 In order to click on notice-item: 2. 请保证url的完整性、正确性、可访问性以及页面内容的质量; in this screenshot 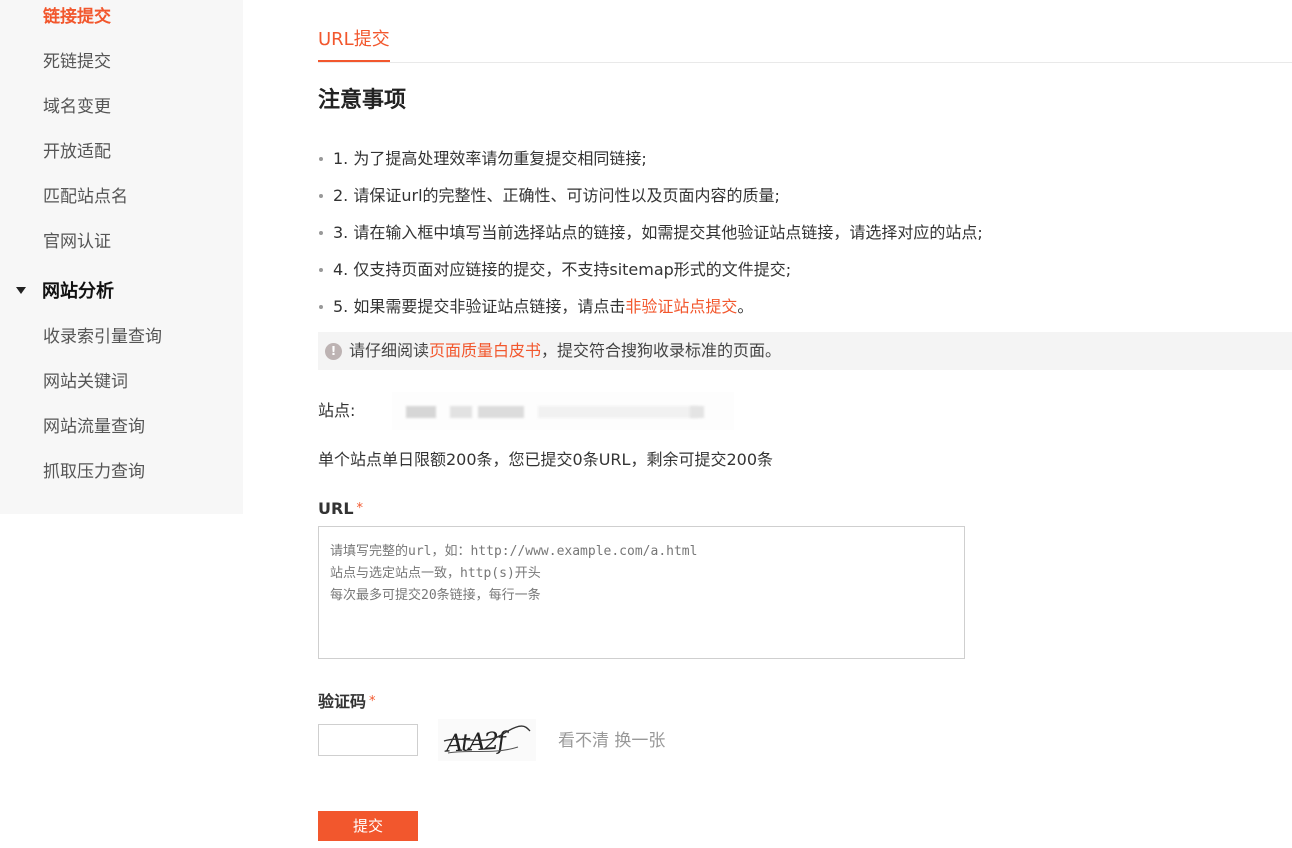, I will do `click(805, 201)`.